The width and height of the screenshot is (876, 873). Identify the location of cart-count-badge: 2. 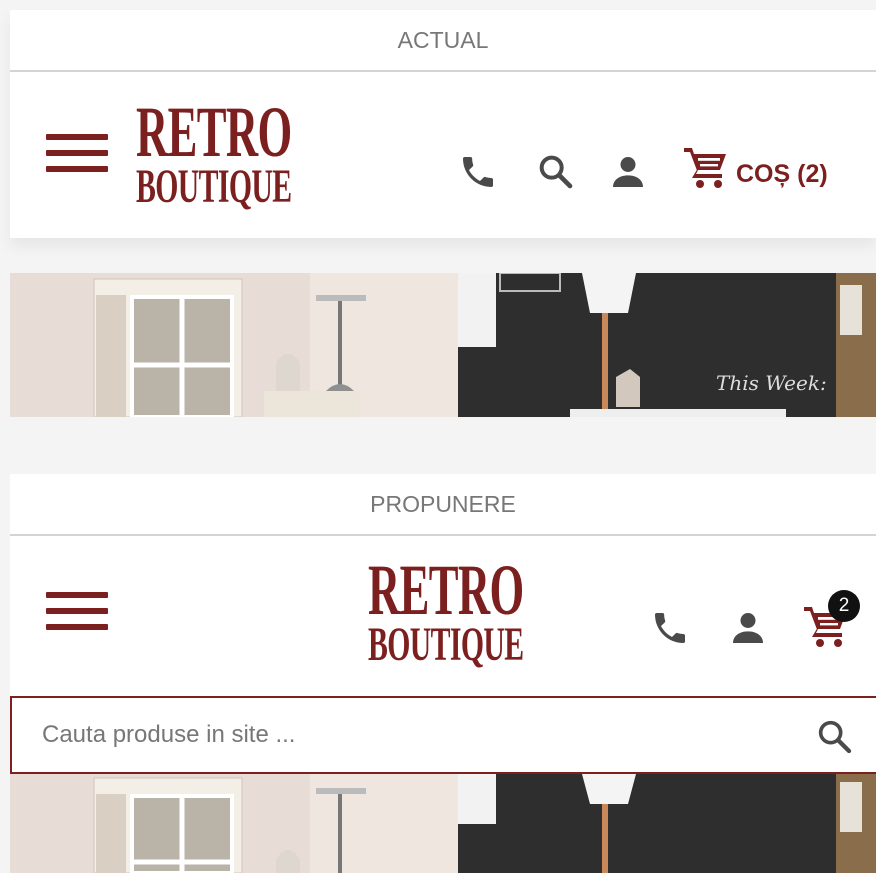
(844, 606).